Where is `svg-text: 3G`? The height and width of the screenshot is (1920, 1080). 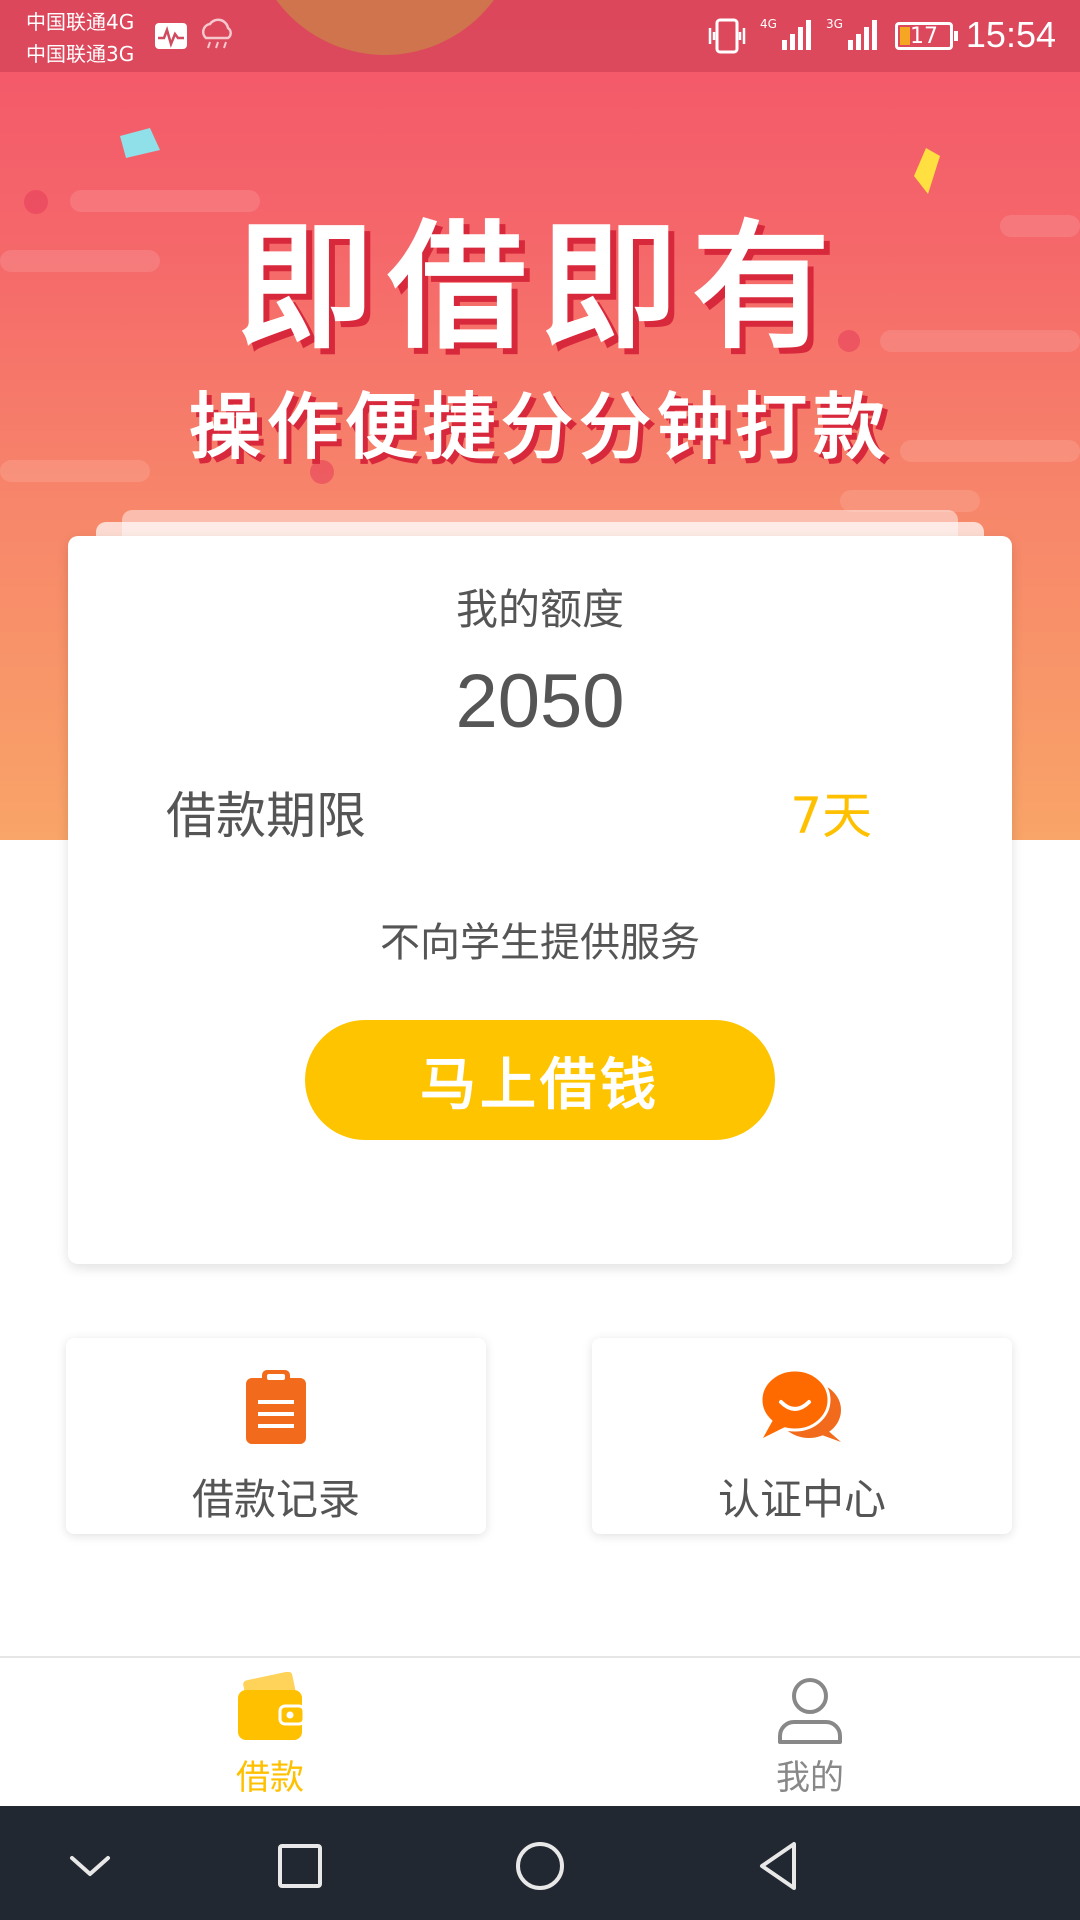 svg-text: 3G is located at coordinates (834, 24).